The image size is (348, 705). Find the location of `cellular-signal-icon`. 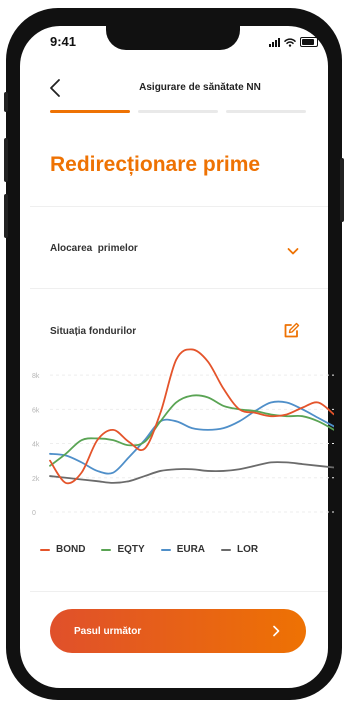

cellular-signal-icon is located at coordinates (274, 42).